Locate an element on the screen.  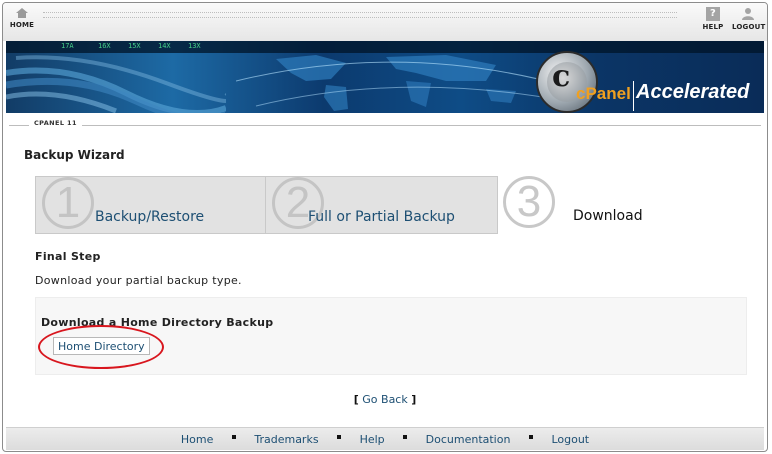
bracket-open: [ is located at coordinates (356, 399).